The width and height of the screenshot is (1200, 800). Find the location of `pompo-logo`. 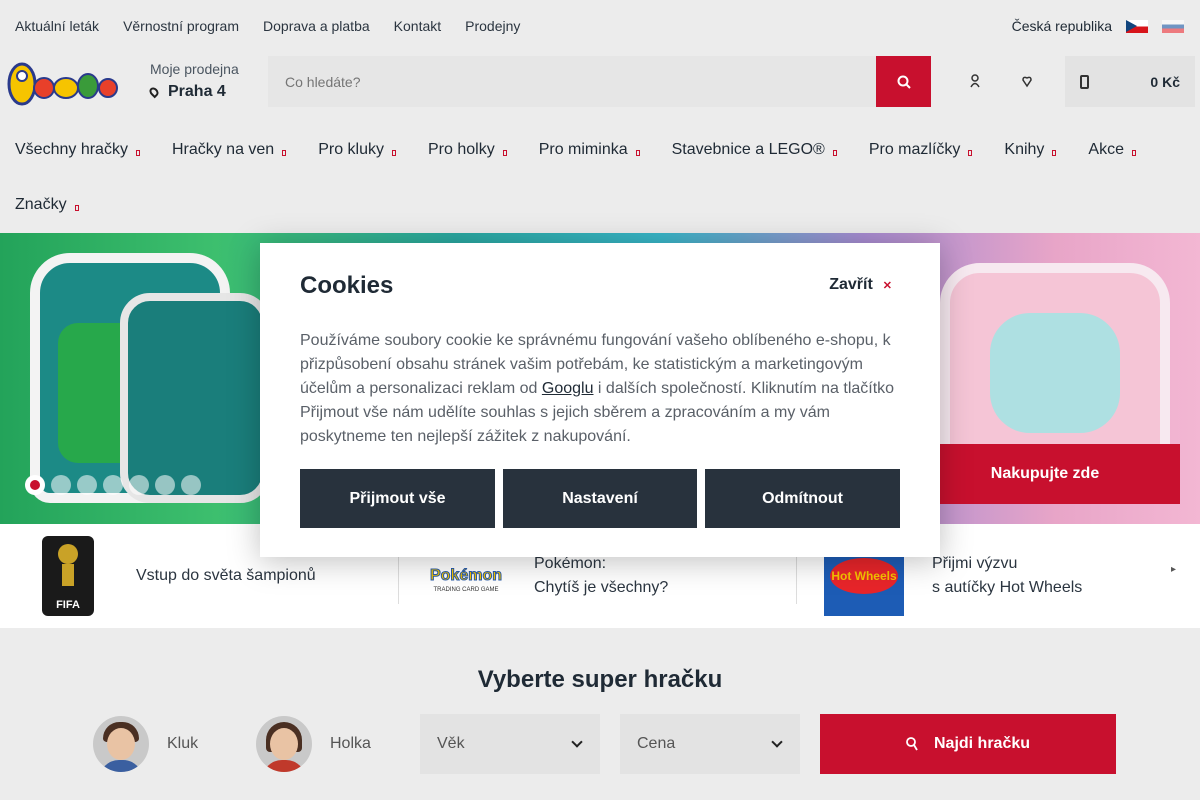

pompo-logo is located at coordinates (63, 82).